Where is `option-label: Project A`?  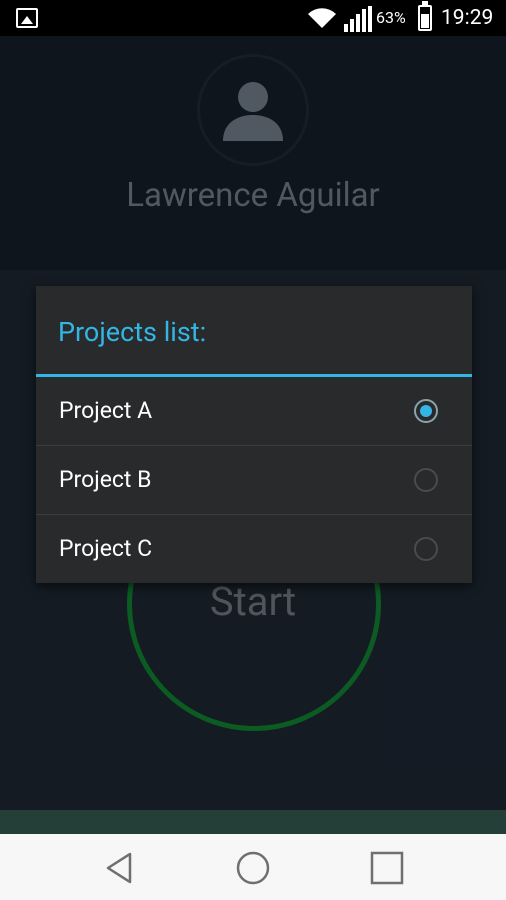 option-label: Project A is located at coordinates (106, 410).